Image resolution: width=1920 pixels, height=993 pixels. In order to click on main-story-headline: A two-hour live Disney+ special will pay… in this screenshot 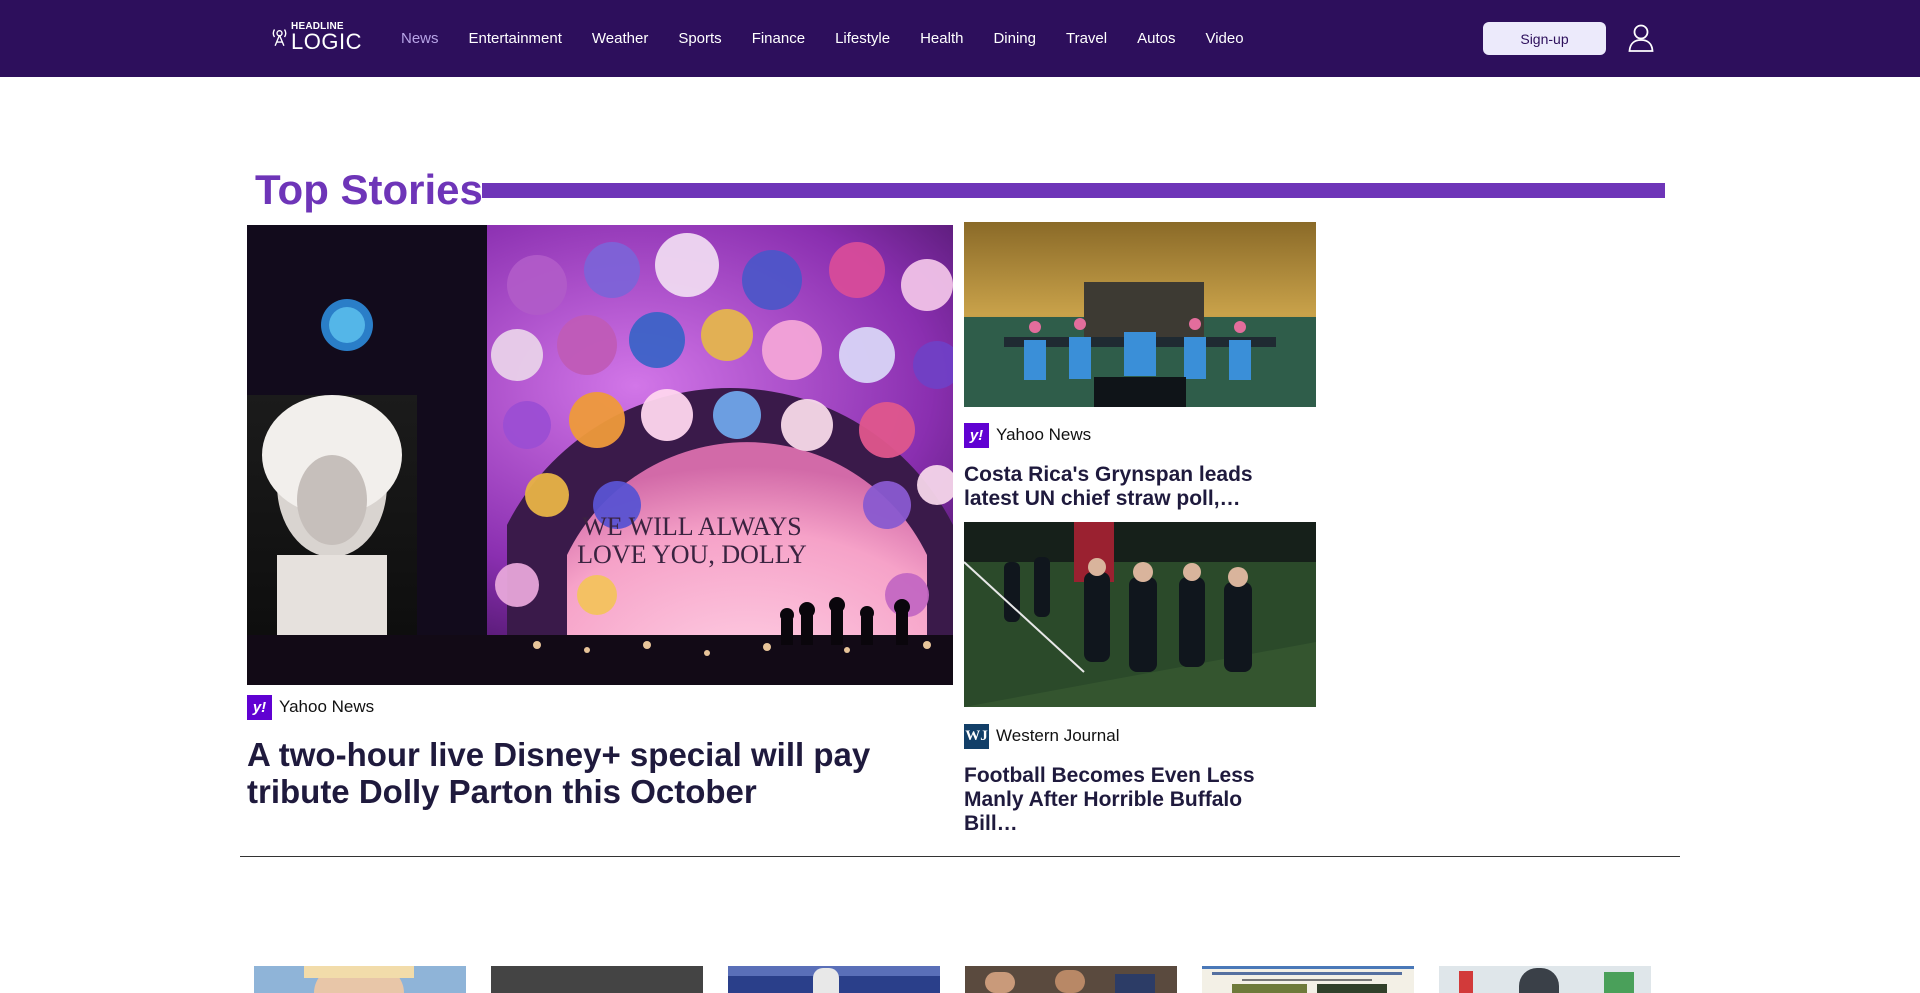, I will do `click(597, 773)`.